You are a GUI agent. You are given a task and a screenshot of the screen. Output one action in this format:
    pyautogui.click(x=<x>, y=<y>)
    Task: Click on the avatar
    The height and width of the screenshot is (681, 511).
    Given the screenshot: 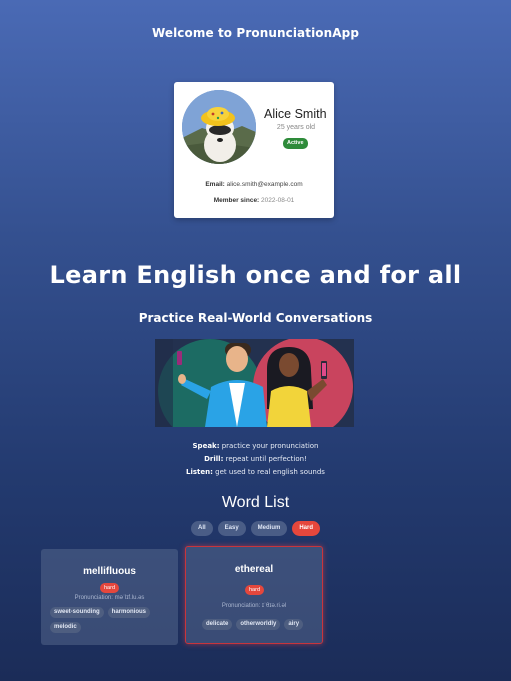 What is the action you would take?
    pyautogui.click(x=219, y=127)
    